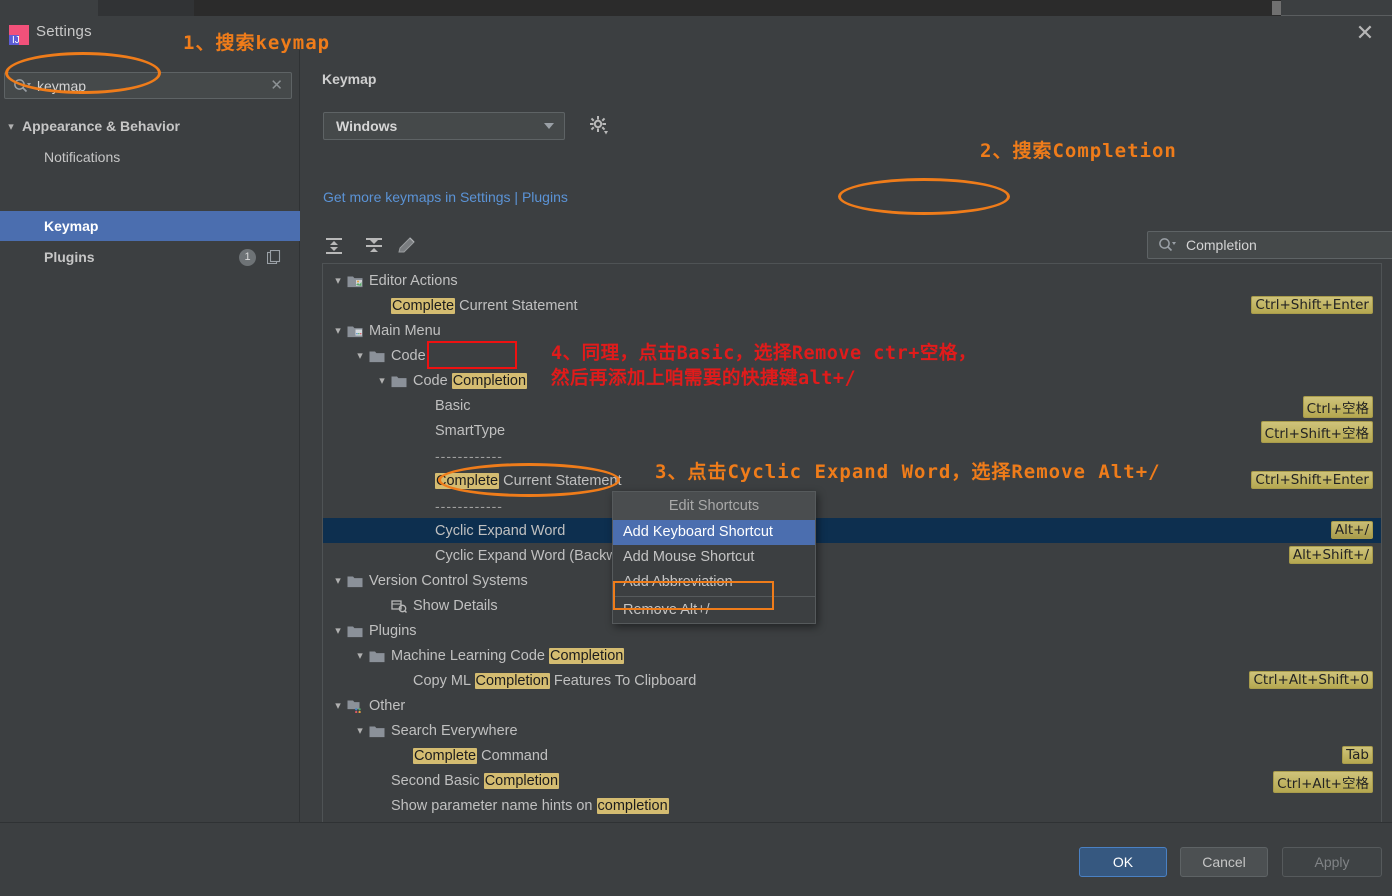  Describe the element at coordinates (1316, 432) in the screenshot. I see `shortcut-badge: Ctrl+Shift+空格` at that location.